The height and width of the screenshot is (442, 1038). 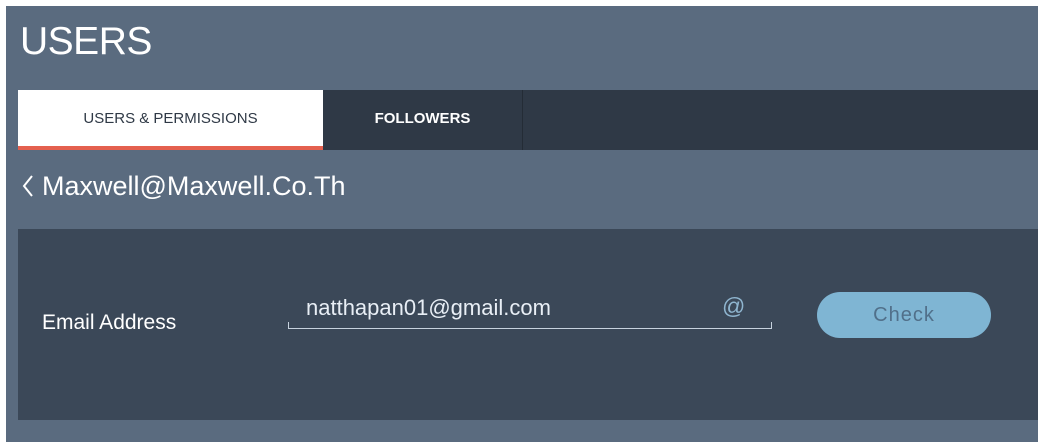 What do you see at coordinates (86, 41) in the screenshot?
I see `page-title: USERS` at bounding box center [86, 41].